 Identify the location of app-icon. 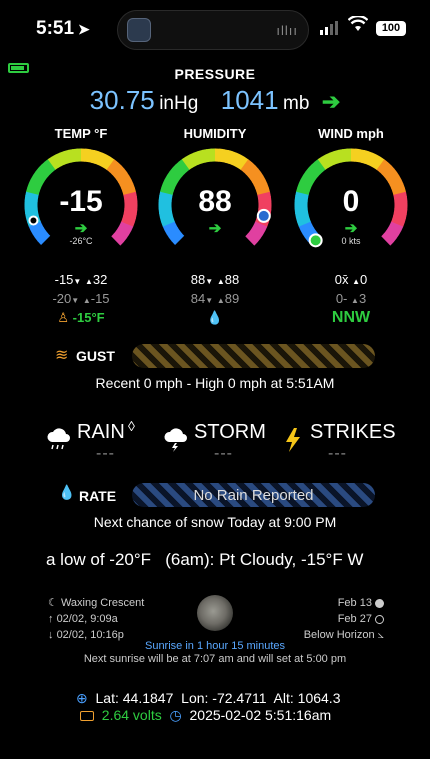
(139, 30).